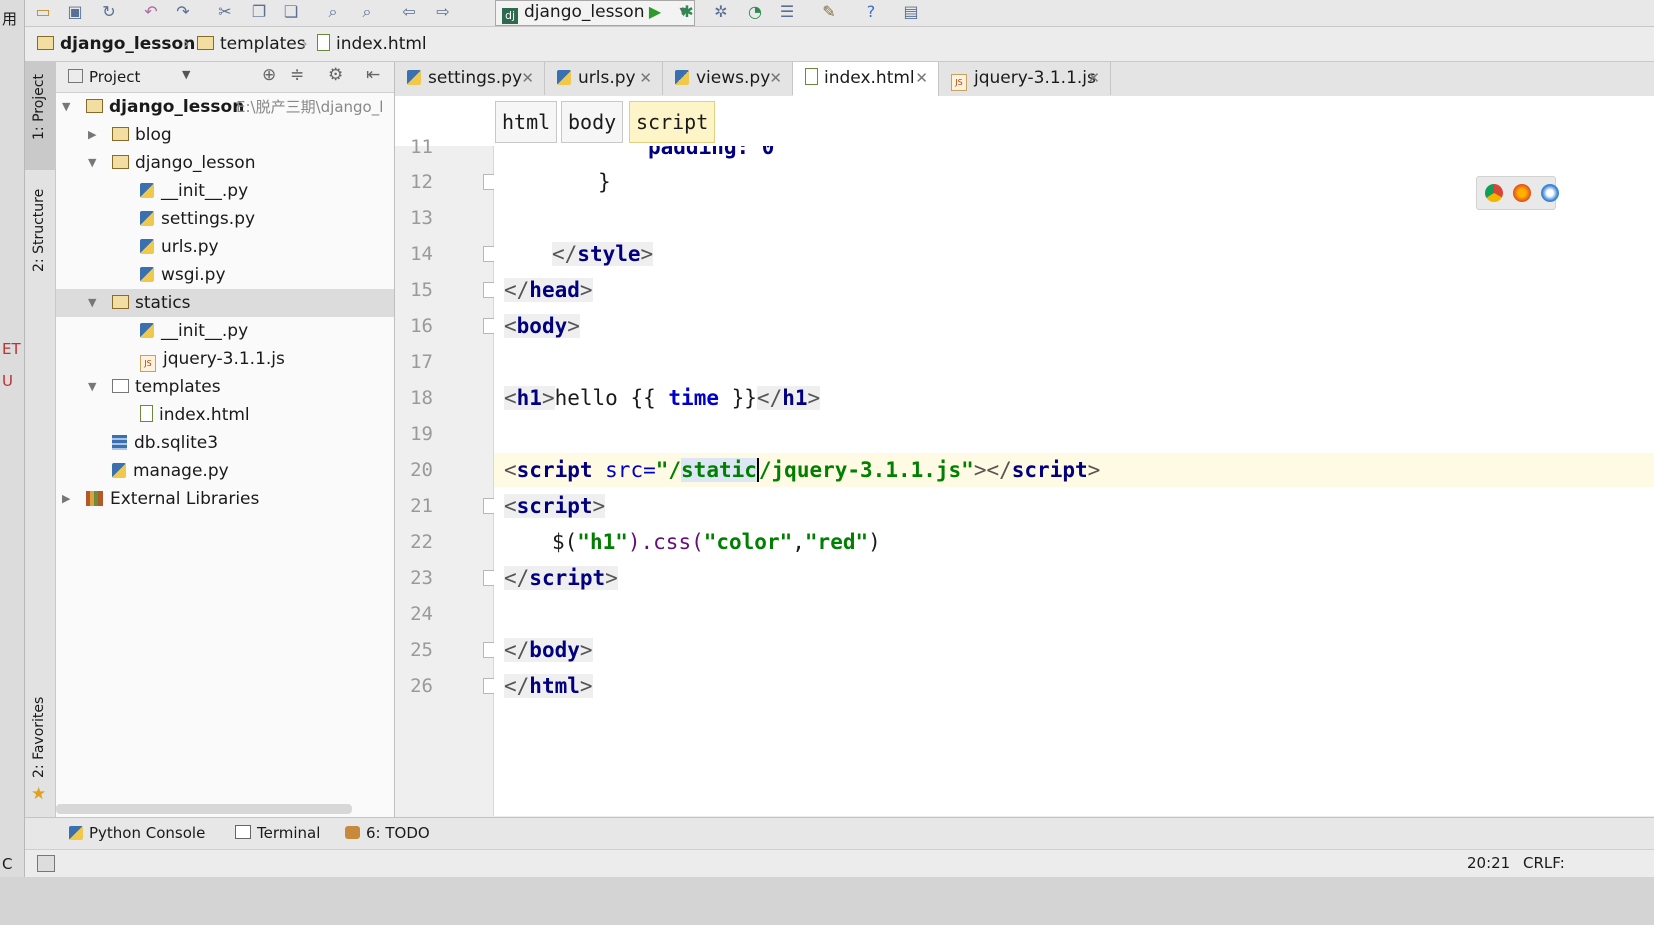 This screenshot has height=925, width=1654. Describe the element at coordinates (755, 12) in the screenshot. I see `profile-icon: ◔` at that location.